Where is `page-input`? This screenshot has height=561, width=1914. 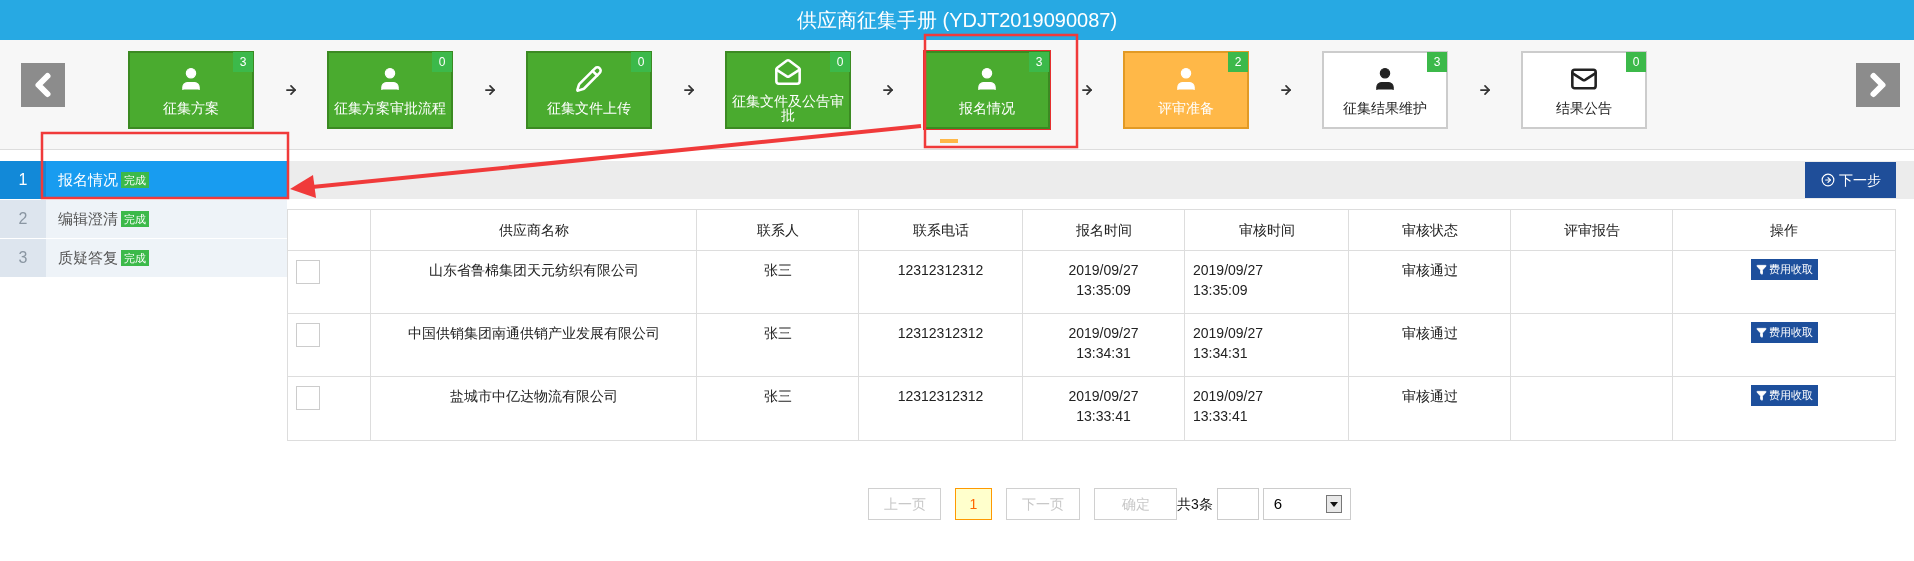
page-input is located at coordinates (1237, 504).